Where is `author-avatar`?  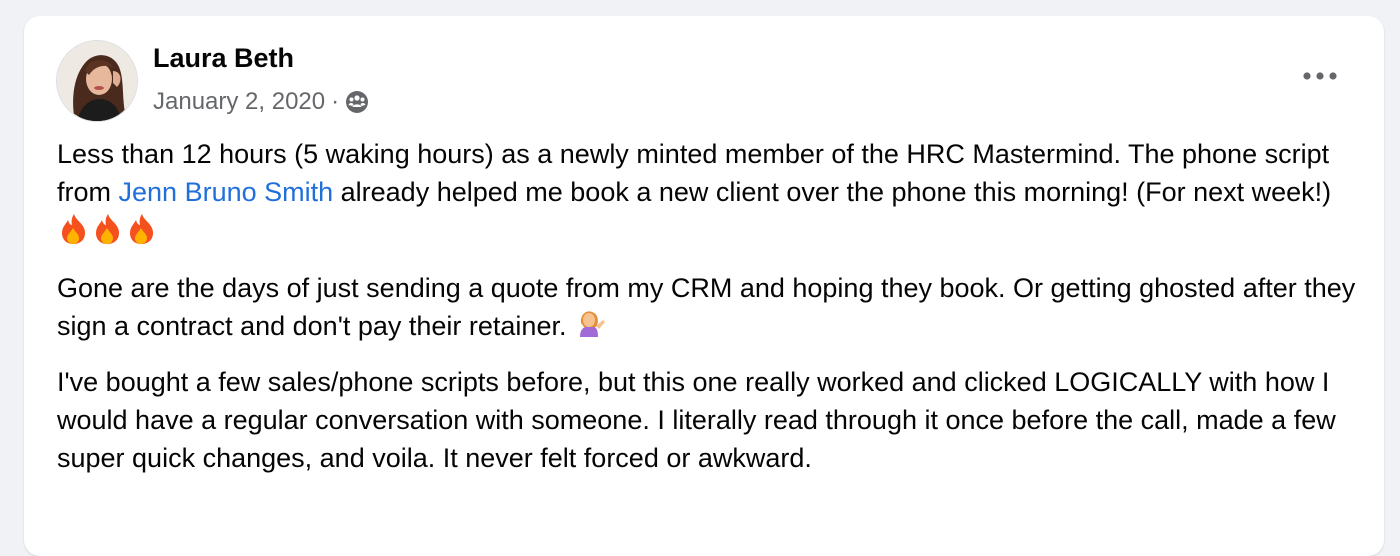
author-avatar is located at coordinates (97, 81).